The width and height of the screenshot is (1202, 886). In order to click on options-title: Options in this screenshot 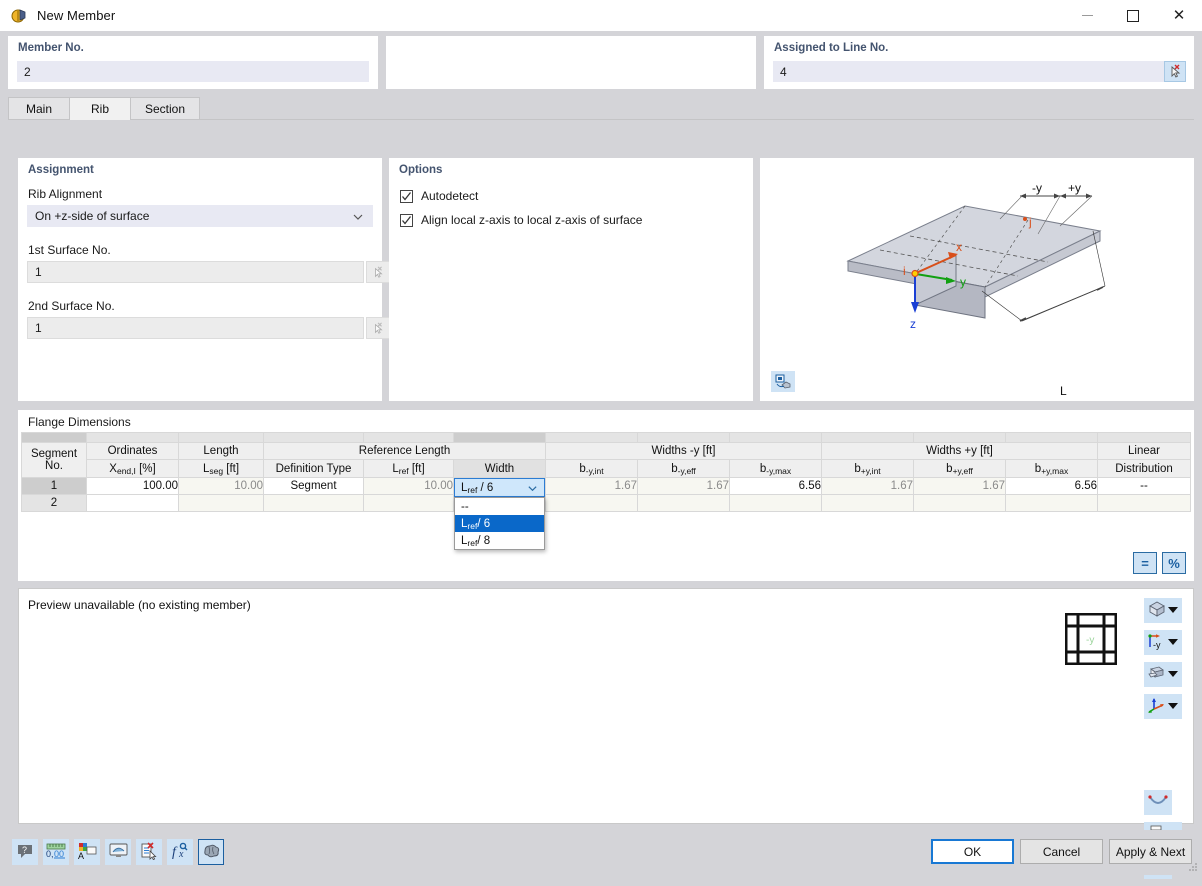, I will do `click(421, 170)`.